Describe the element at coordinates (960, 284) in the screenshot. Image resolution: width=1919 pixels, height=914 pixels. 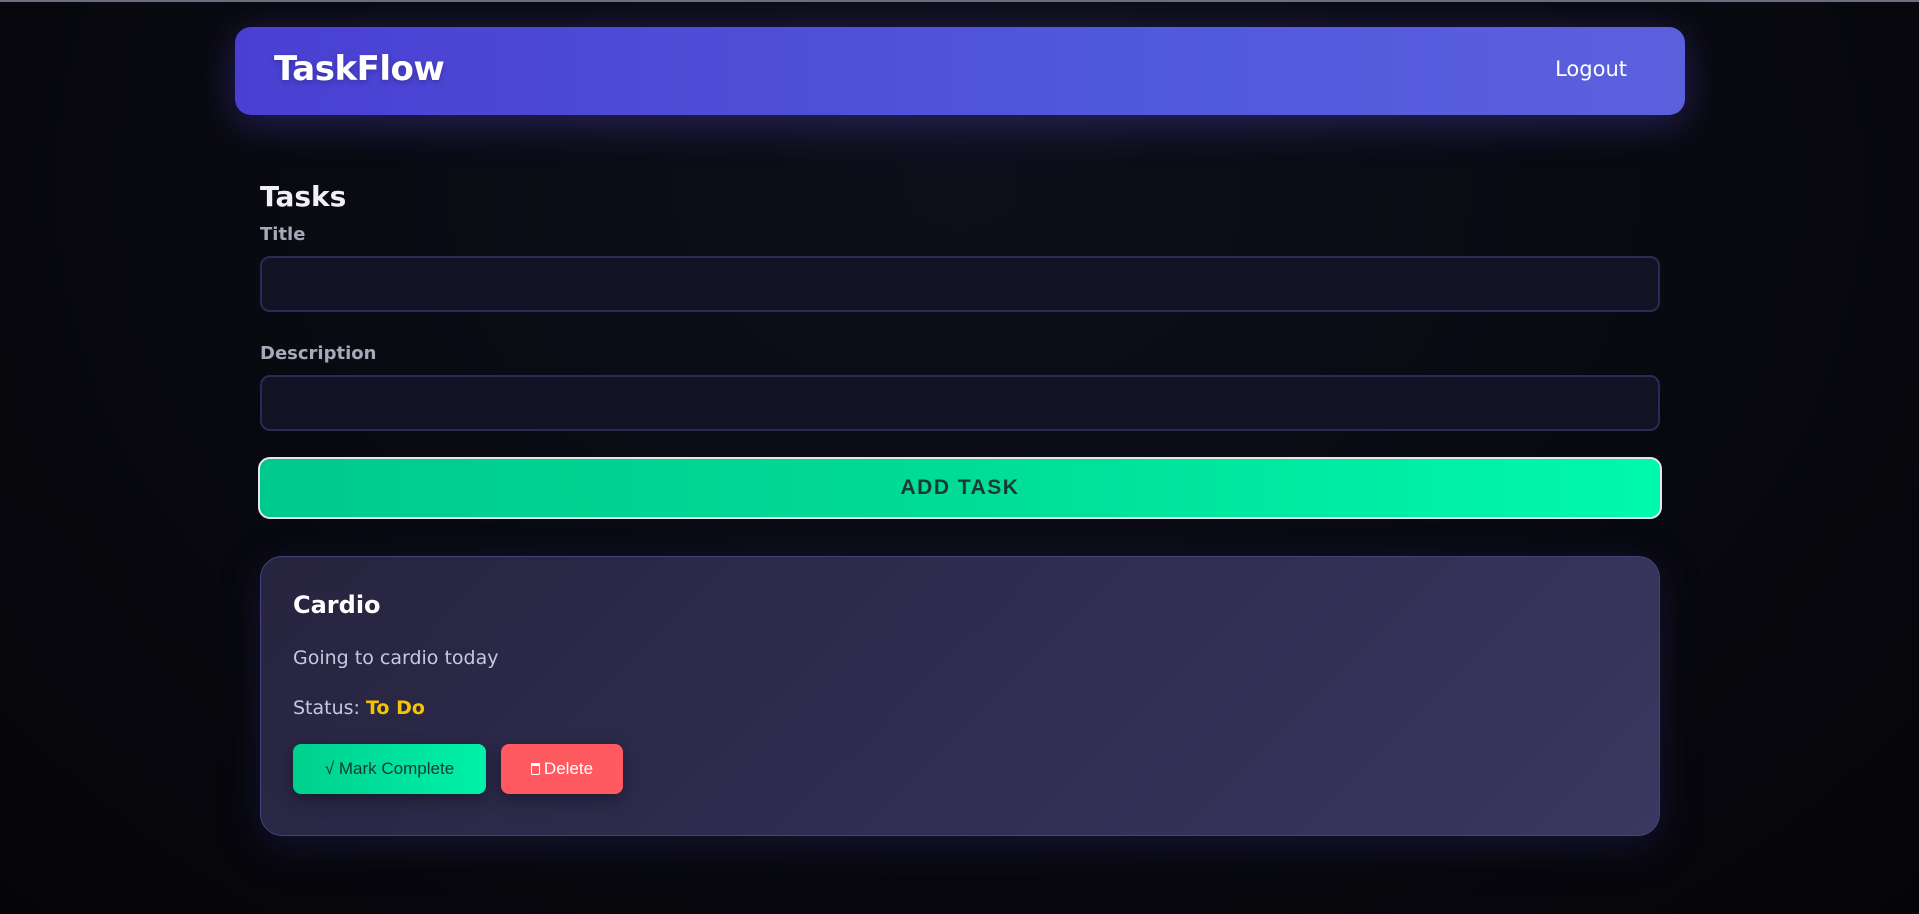
I see `title-input` at that location.